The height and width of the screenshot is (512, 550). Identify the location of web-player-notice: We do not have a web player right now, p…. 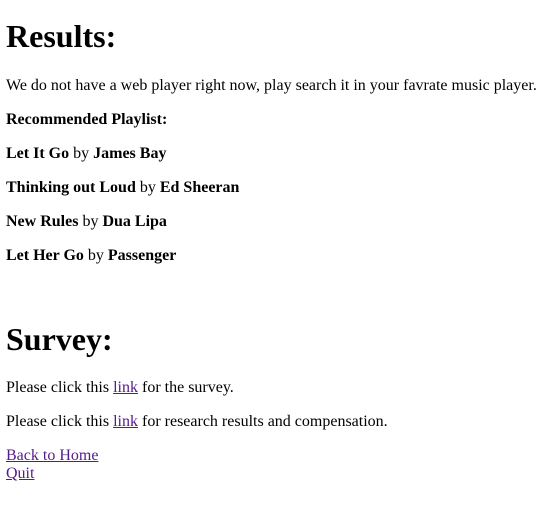
(271, 85).